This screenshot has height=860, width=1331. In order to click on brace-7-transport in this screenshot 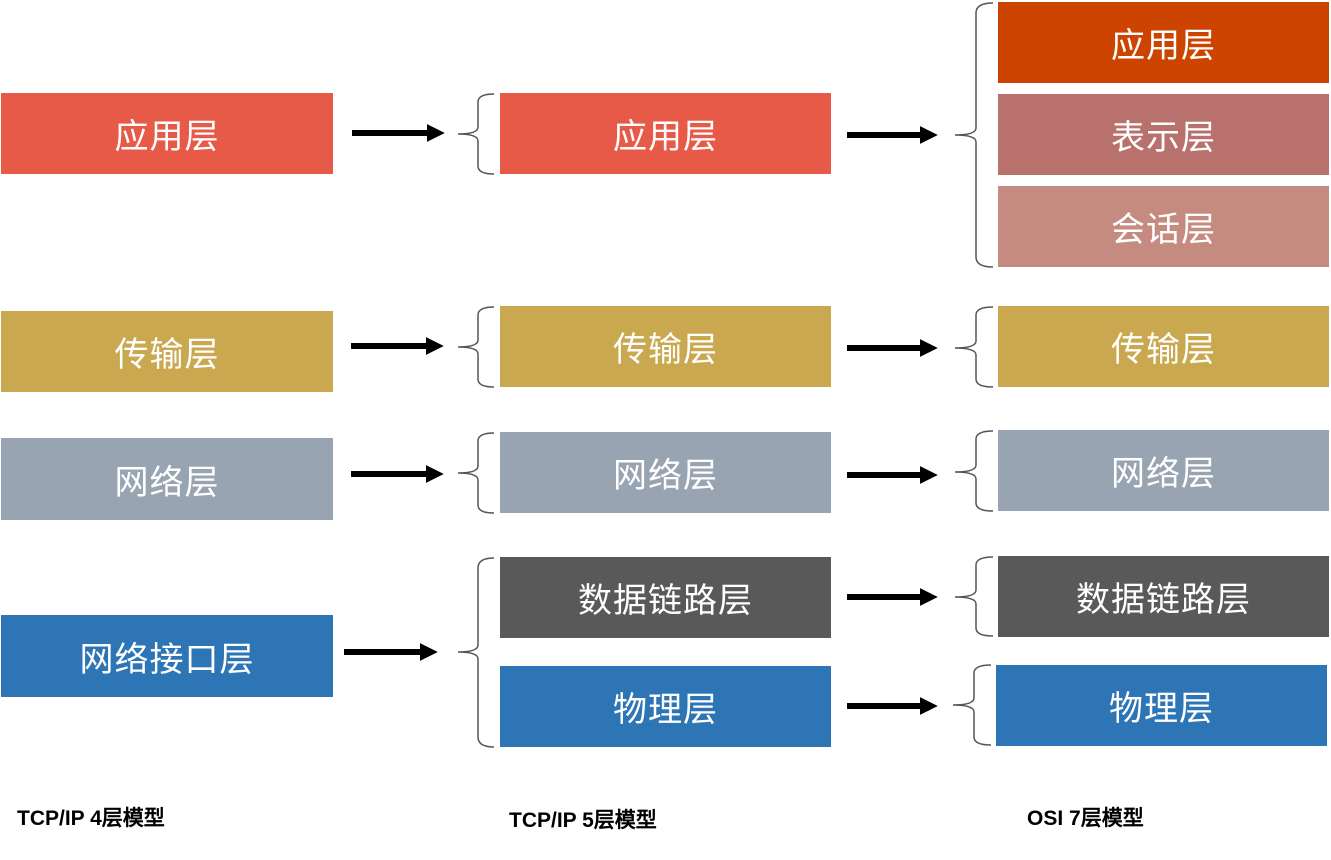, I will do `click(974, 347)`.